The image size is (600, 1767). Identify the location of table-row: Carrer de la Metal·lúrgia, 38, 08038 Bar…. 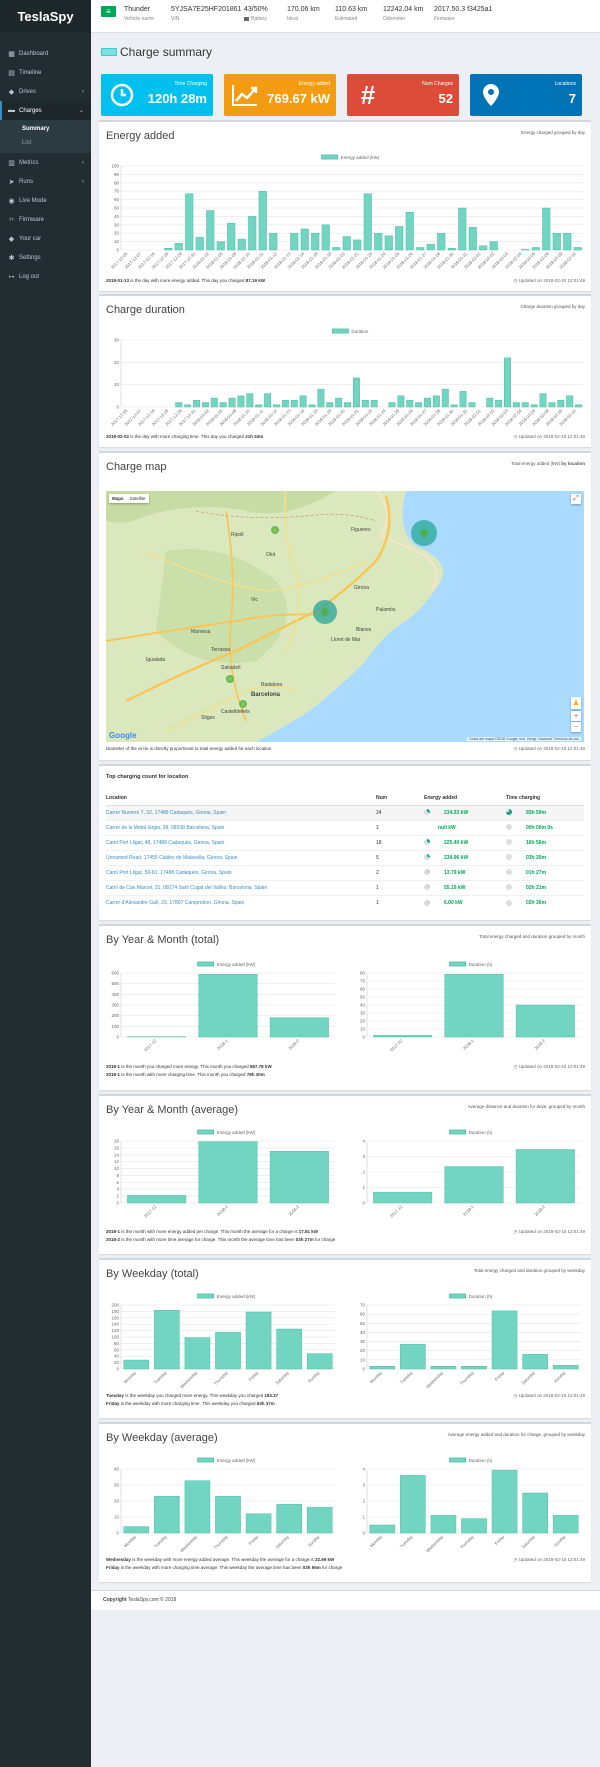
(345, 827).